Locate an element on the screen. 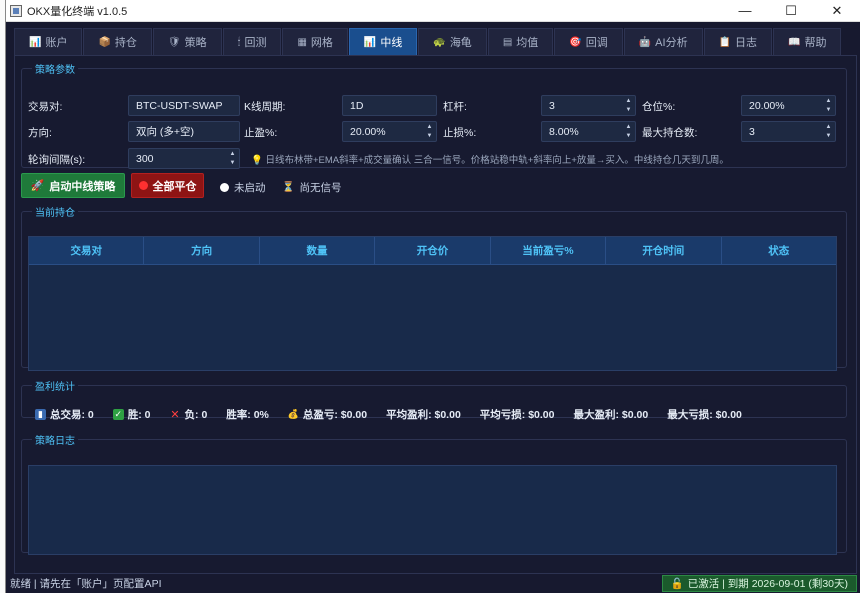 Image resolution: width=860 pixels, height=593 pixels. column-header: 状态 is located at coordinates (779, 250).